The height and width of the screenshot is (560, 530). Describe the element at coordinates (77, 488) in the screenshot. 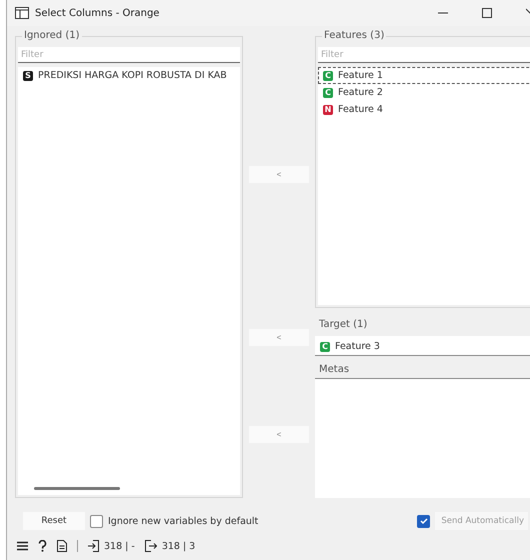

I see `scrollbar` at that location.